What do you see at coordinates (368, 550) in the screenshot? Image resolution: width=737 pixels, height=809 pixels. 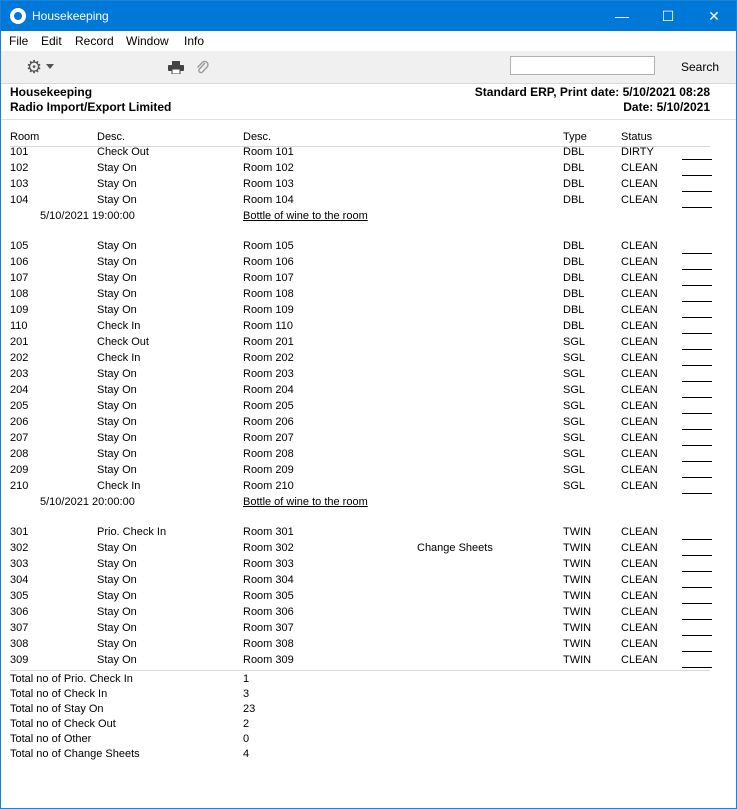 I see `table-row: 302 Stay On Room 302 Change Sheets TWIN CLEAN` at bounding box center [368, 550].